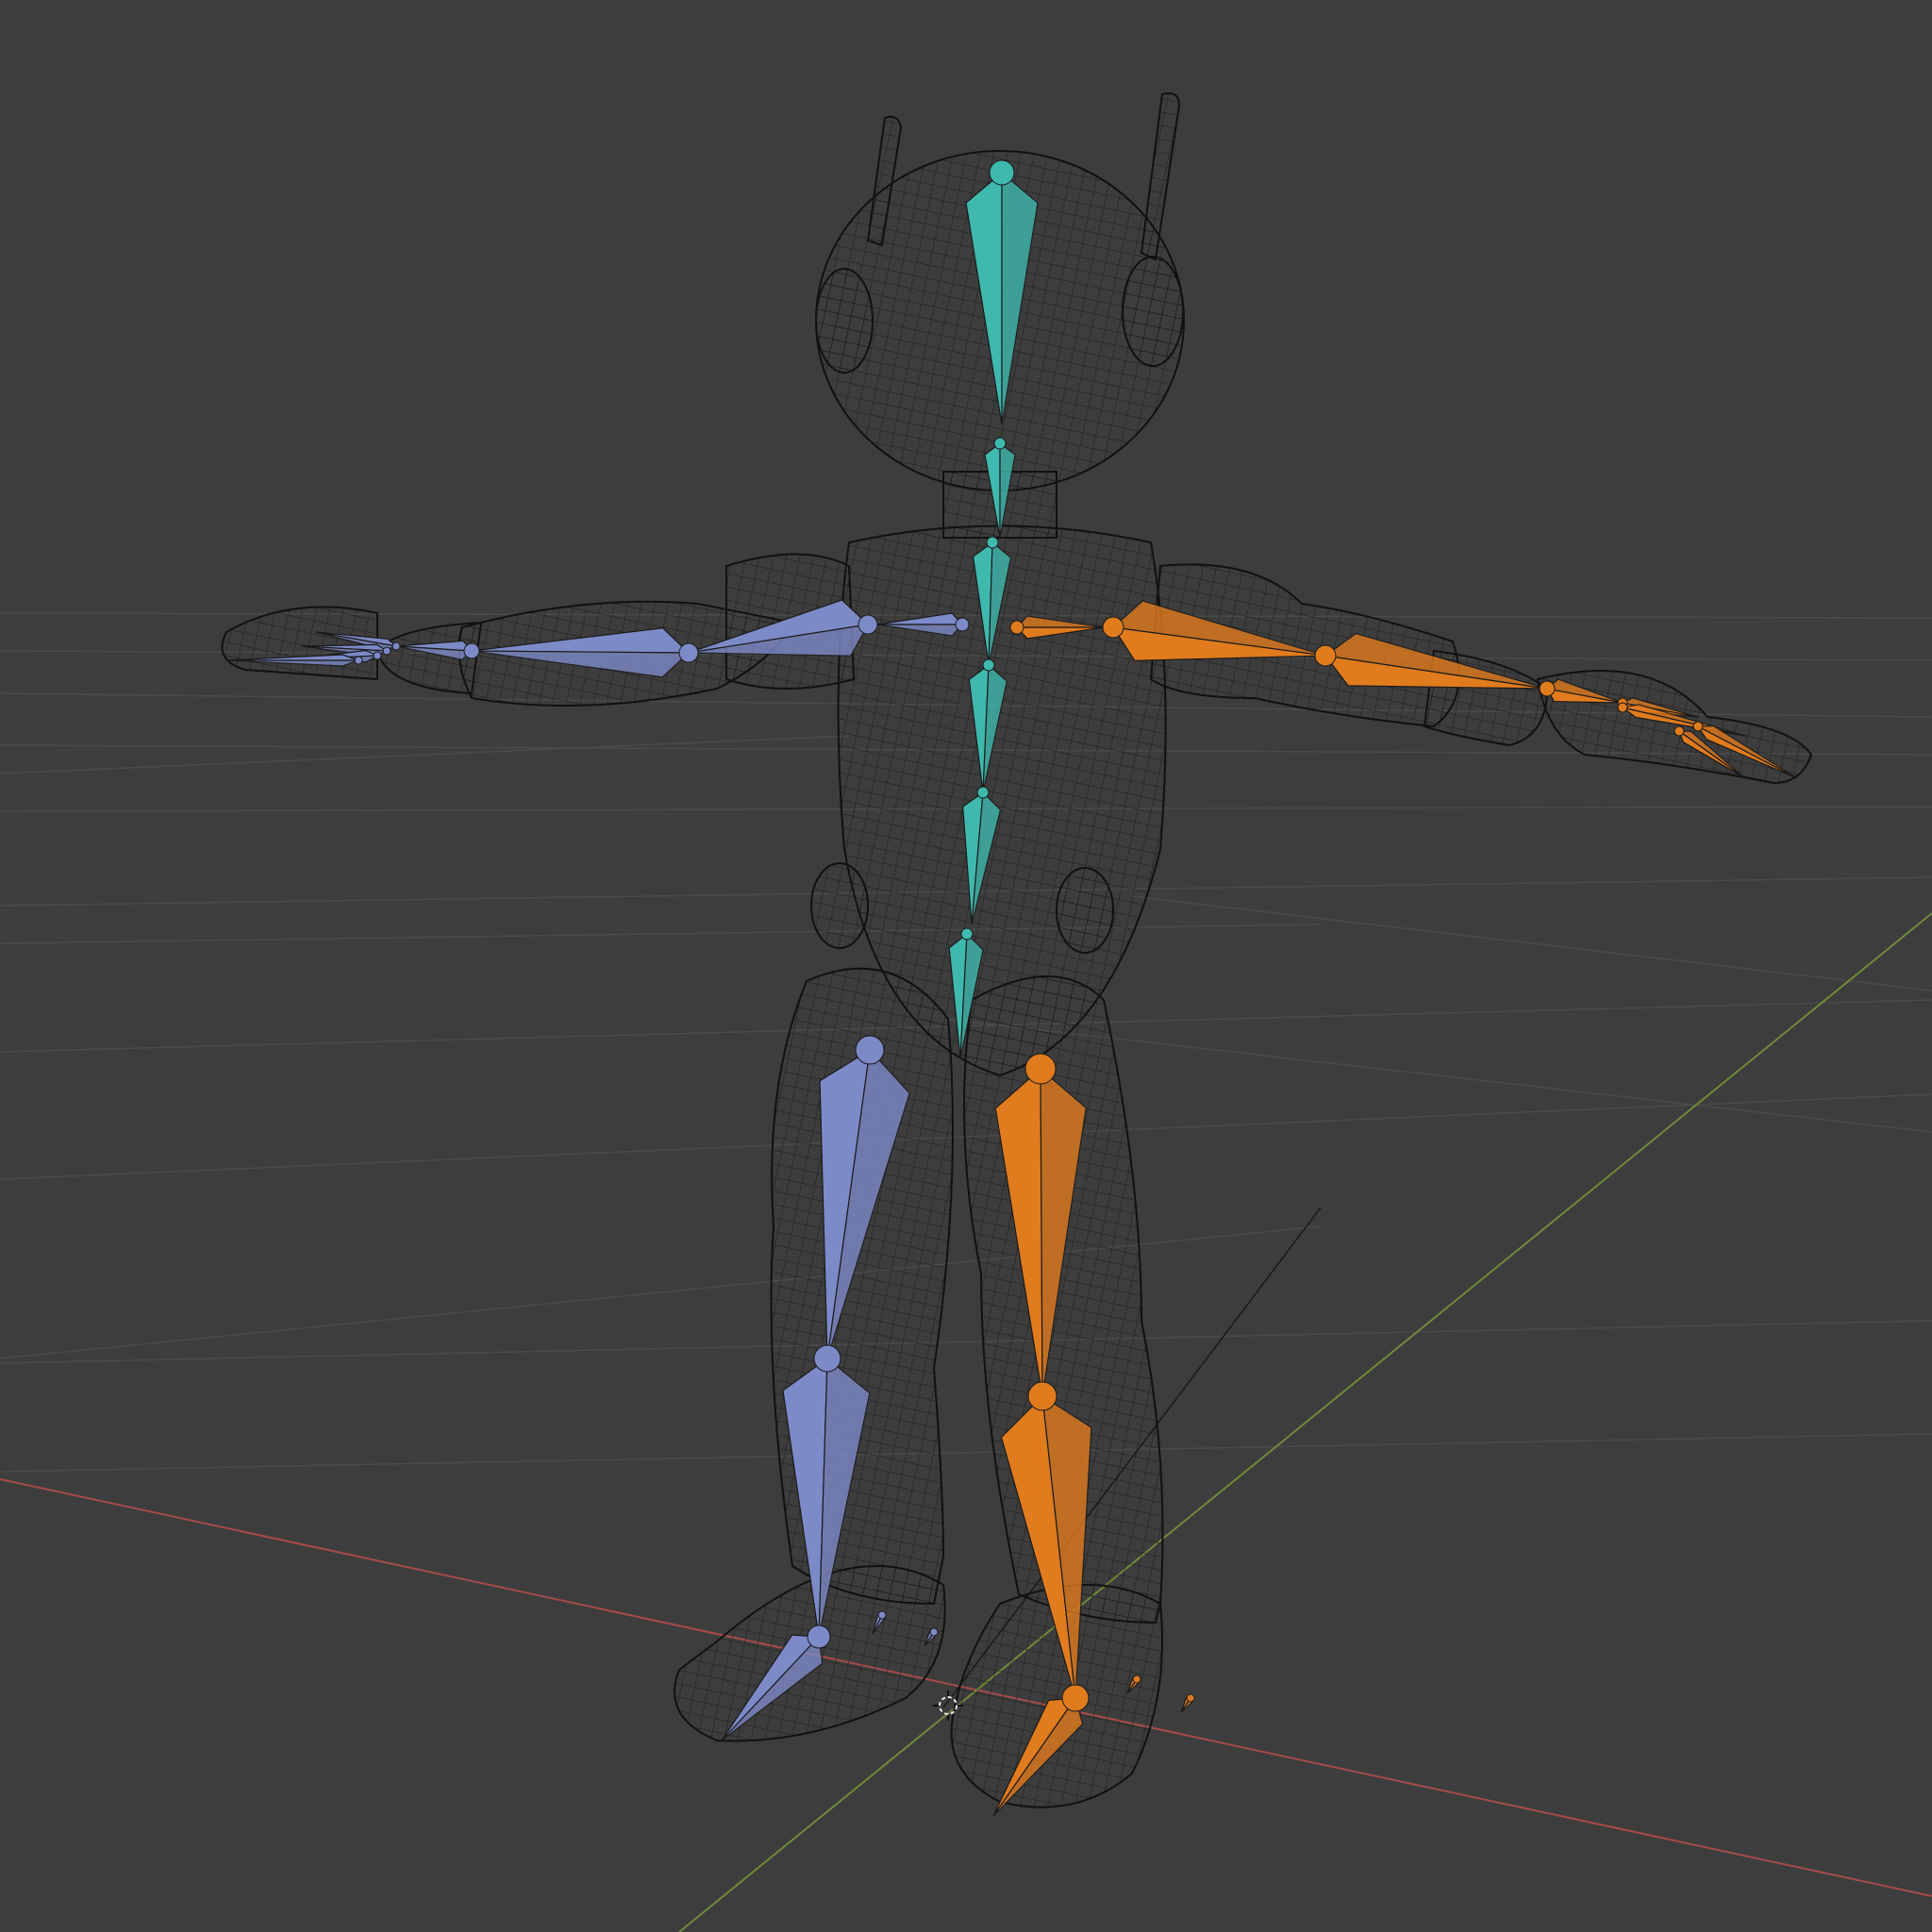  Describe the element at coordinates (299, 643) in the screenshot. I see `hand-left` at that location.